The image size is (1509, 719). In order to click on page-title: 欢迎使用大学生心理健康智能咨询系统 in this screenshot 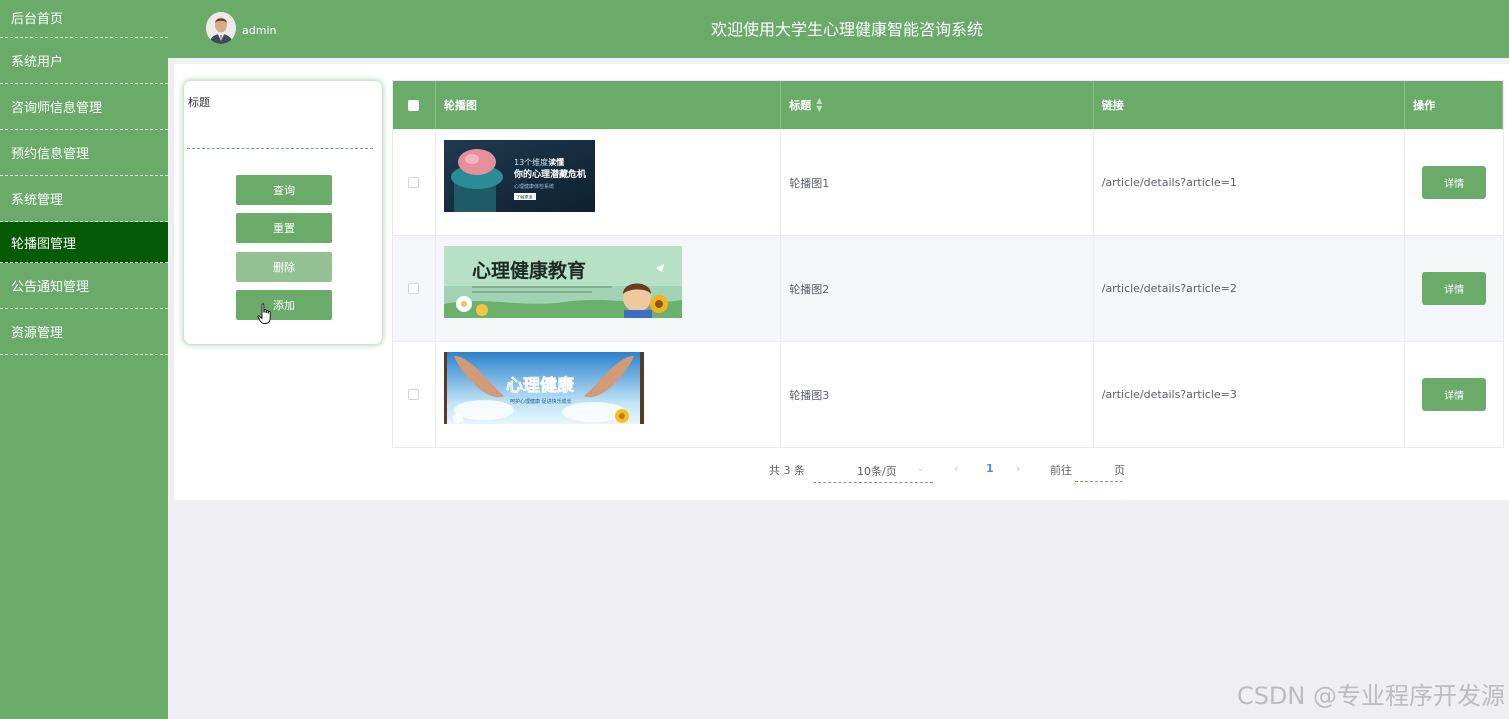, I will do `click(846, 29)`.